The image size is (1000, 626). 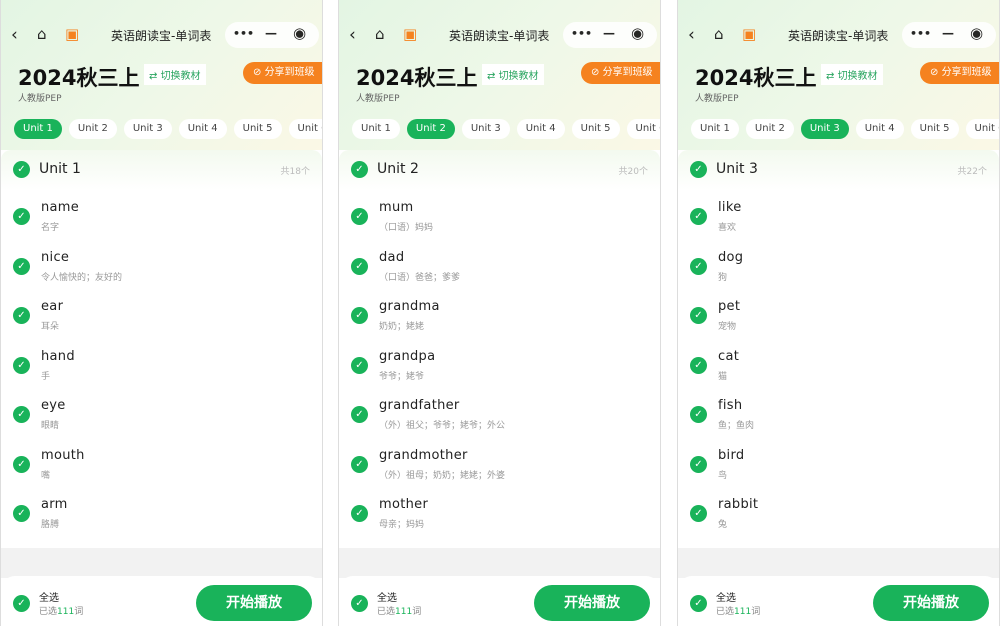 I want to click on unit-header: ✓ Unit 2 共20个, so click(x=499, y=170).